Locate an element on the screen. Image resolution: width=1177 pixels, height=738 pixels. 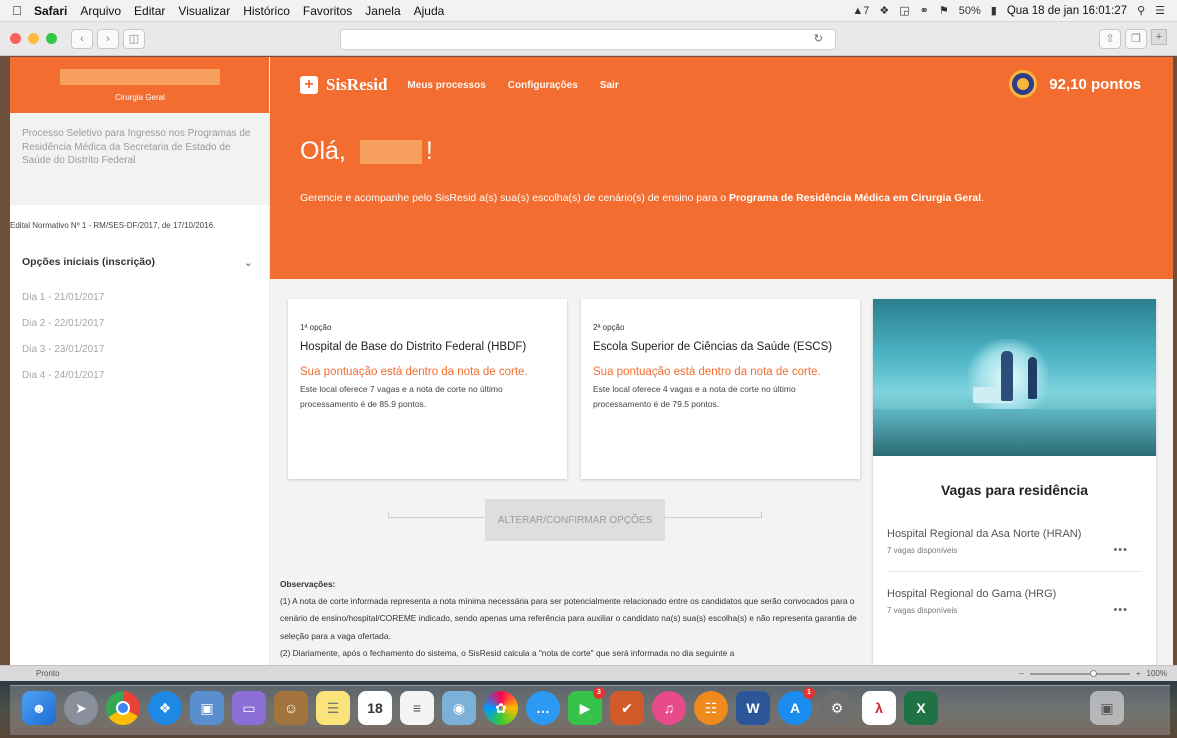
points-display: 92,10 pontos is located at coordinates (1075, 84).